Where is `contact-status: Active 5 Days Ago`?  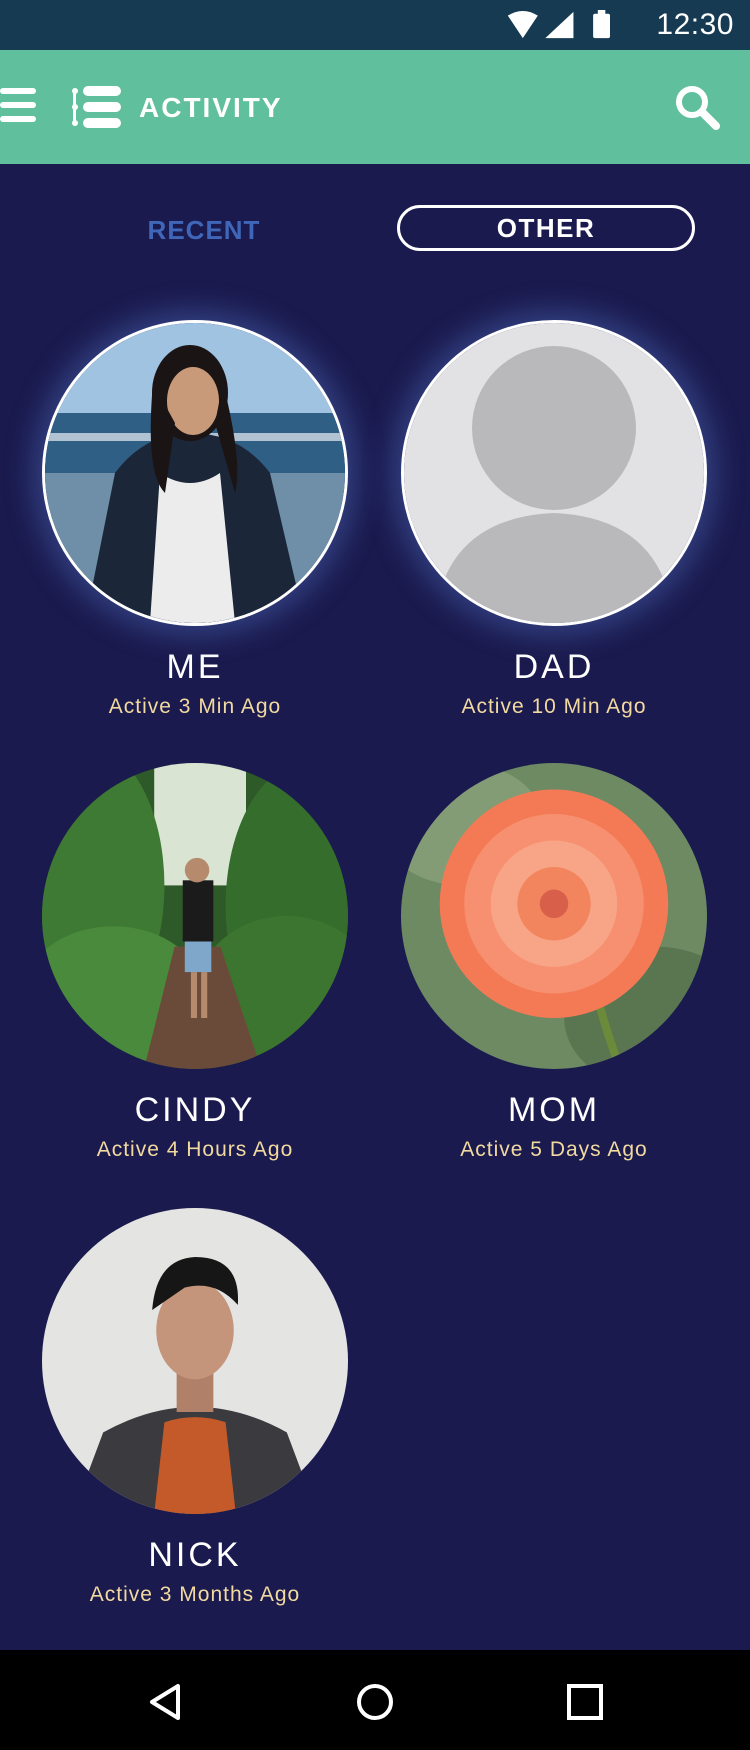 contact-status: Active 5 Days Ago is located at coordinates (554, 1149).